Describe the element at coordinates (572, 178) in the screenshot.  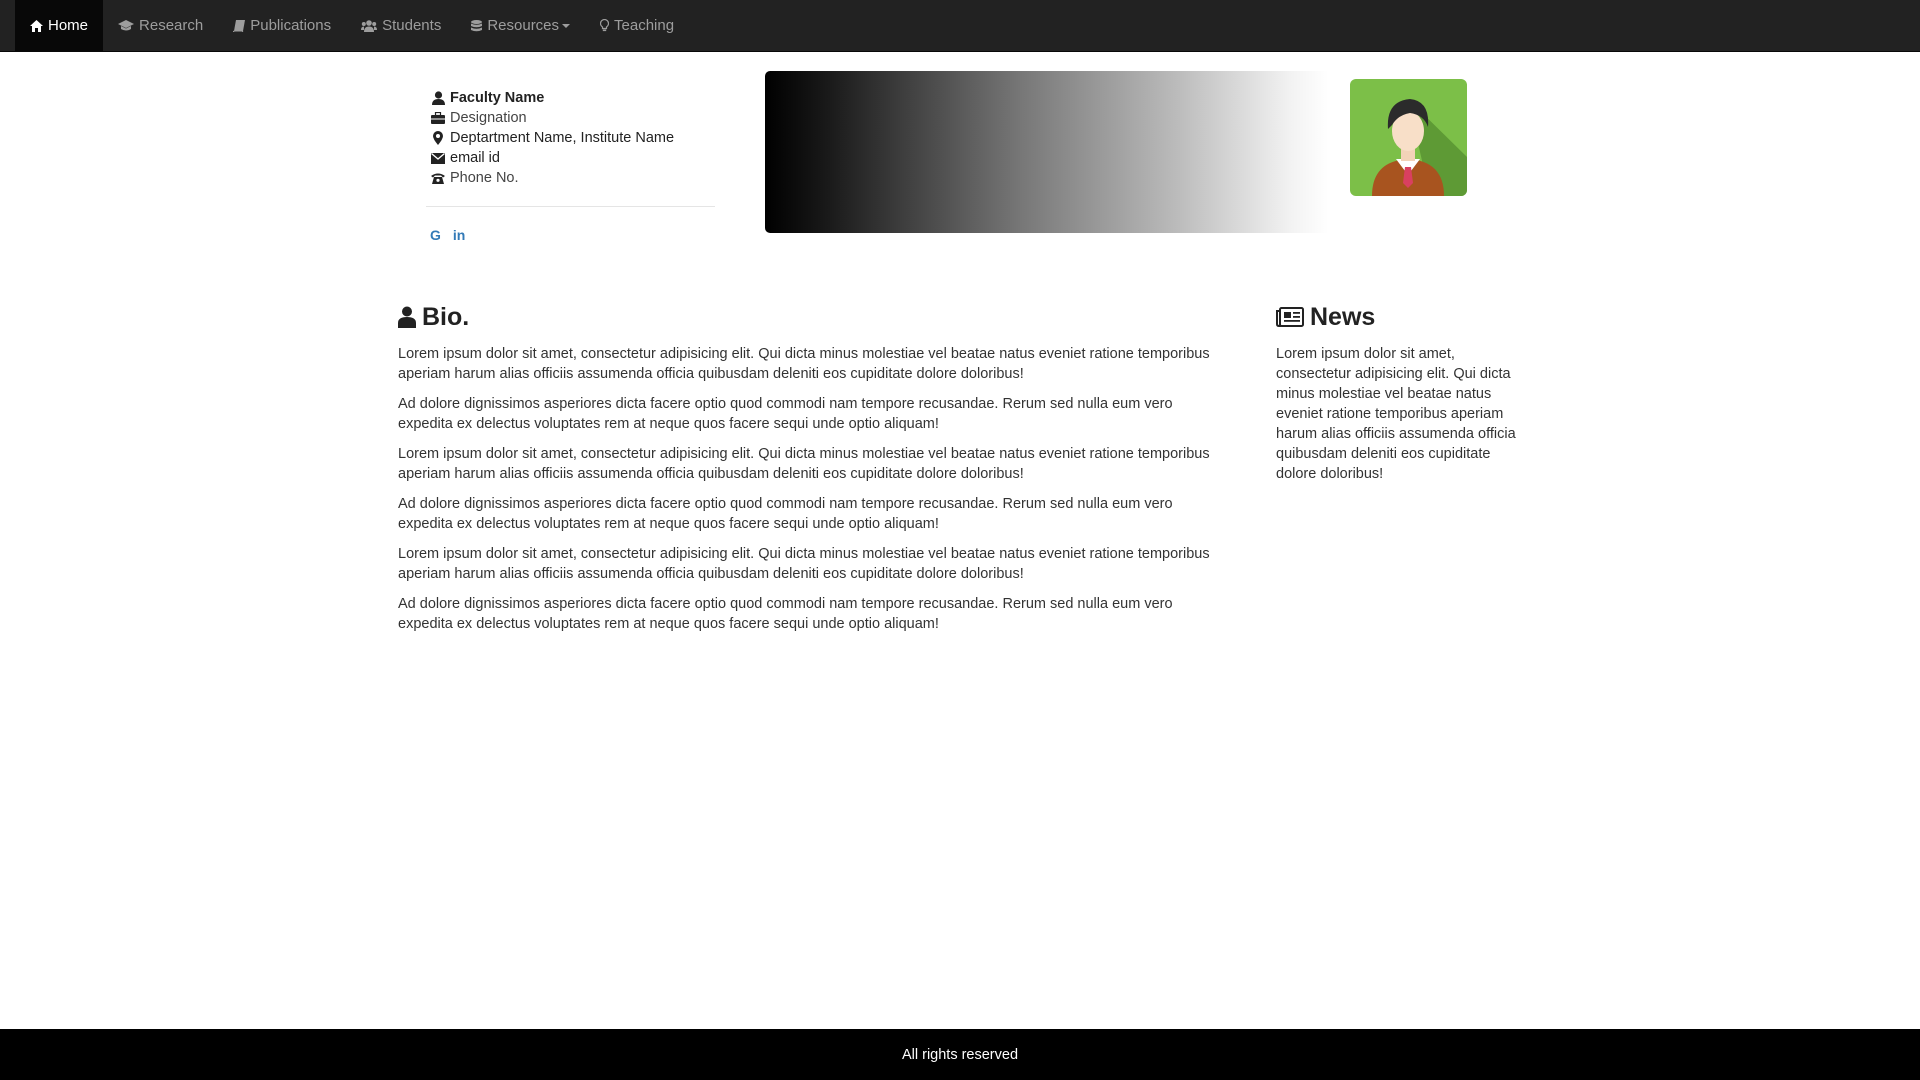
I see `profile-phone-row: Phone No.` at that location.